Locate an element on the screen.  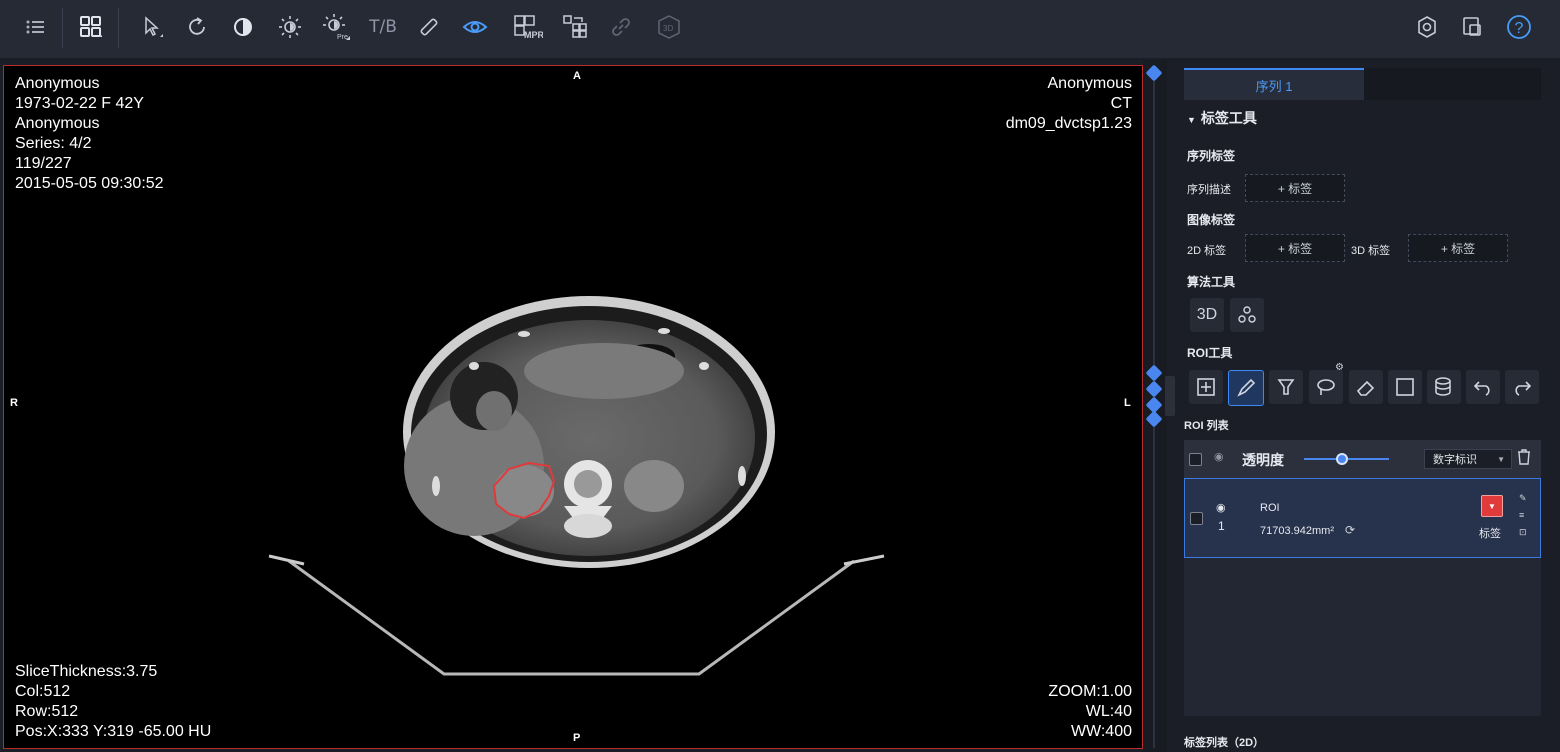
orientation-bottom: P is located at coordinates (577, 738).